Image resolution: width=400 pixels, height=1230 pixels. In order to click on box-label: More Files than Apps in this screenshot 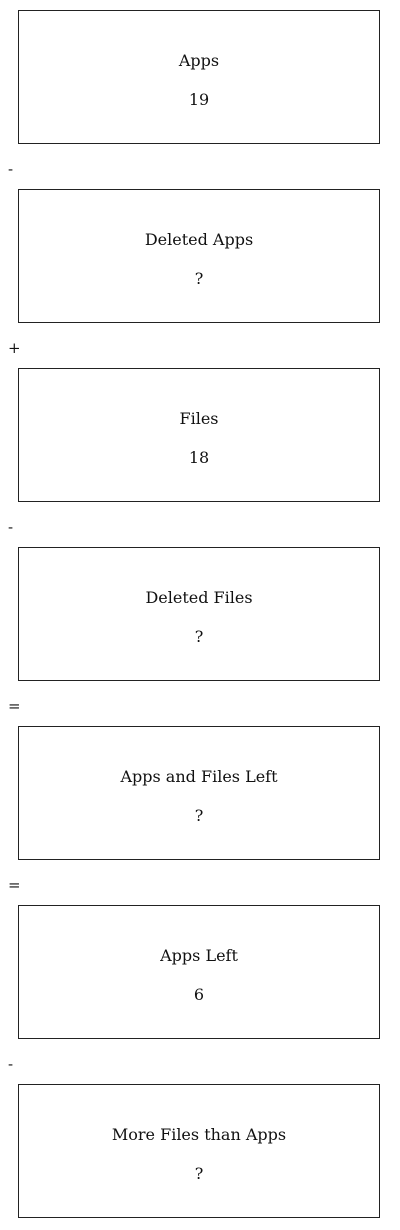, I will do `click(199, 1134)`.